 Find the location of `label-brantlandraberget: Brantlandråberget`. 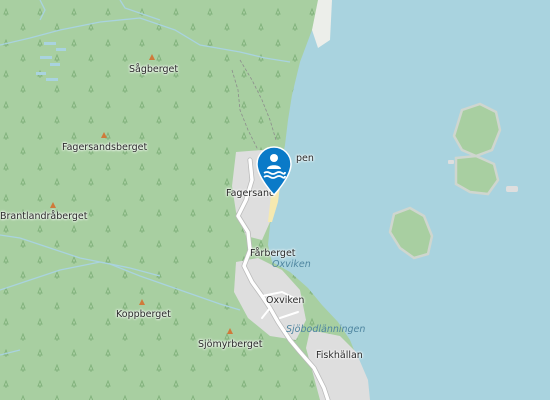

label-brantlandraberget: Brantlandråberget is located at coordinates (44, 216).